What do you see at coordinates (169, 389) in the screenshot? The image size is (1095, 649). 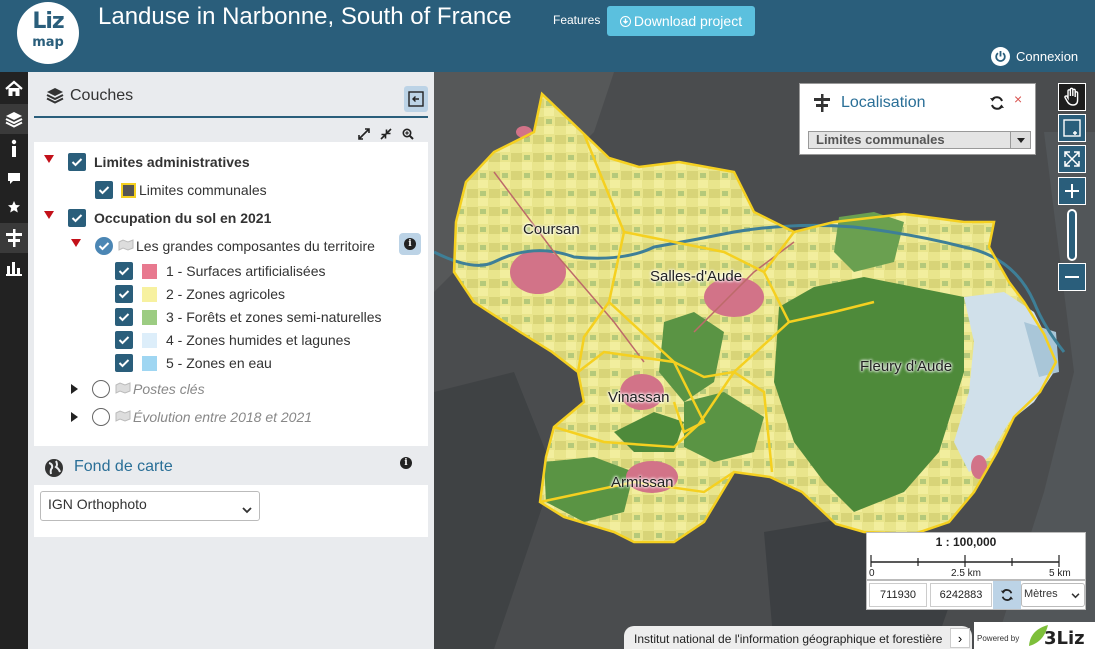 I see `layer-label: Postes clés` at bounding box center [169, 389].